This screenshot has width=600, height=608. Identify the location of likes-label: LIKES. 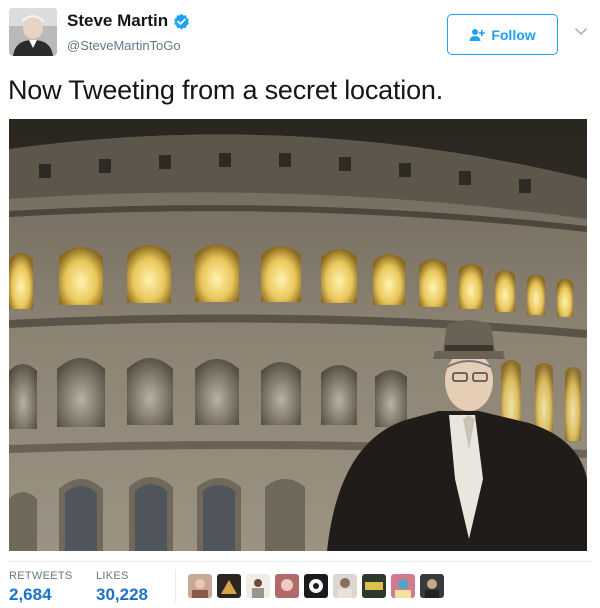
(112, 576).